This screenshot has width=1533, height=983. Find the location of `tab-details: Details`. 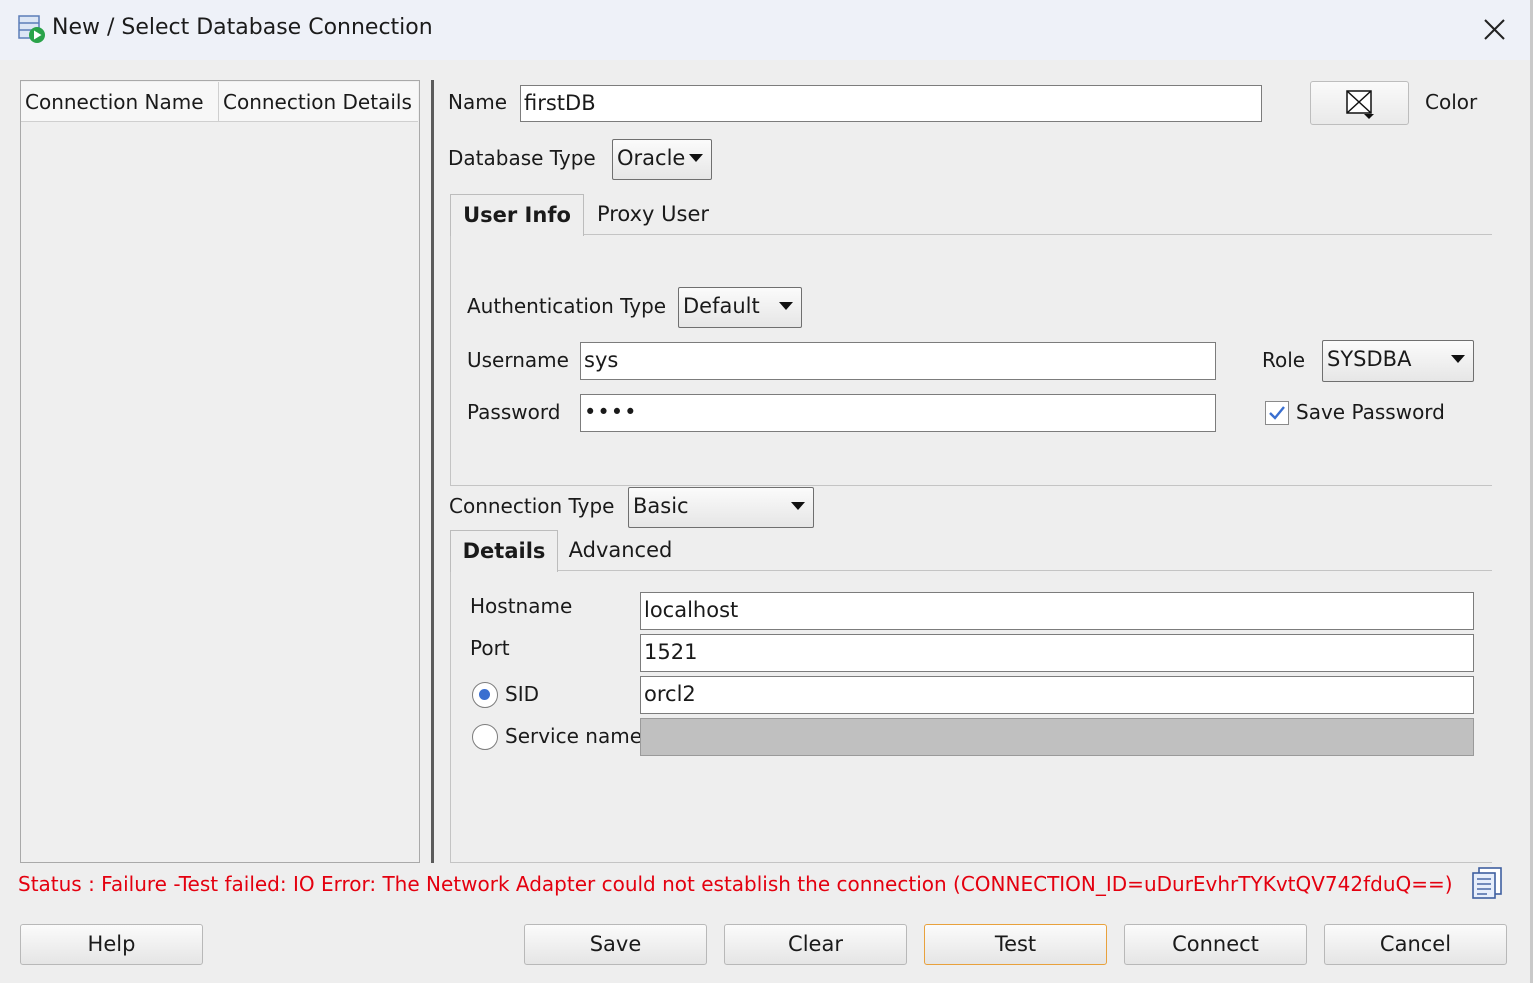

tab-details: Details is located at coordinates (504, 551).